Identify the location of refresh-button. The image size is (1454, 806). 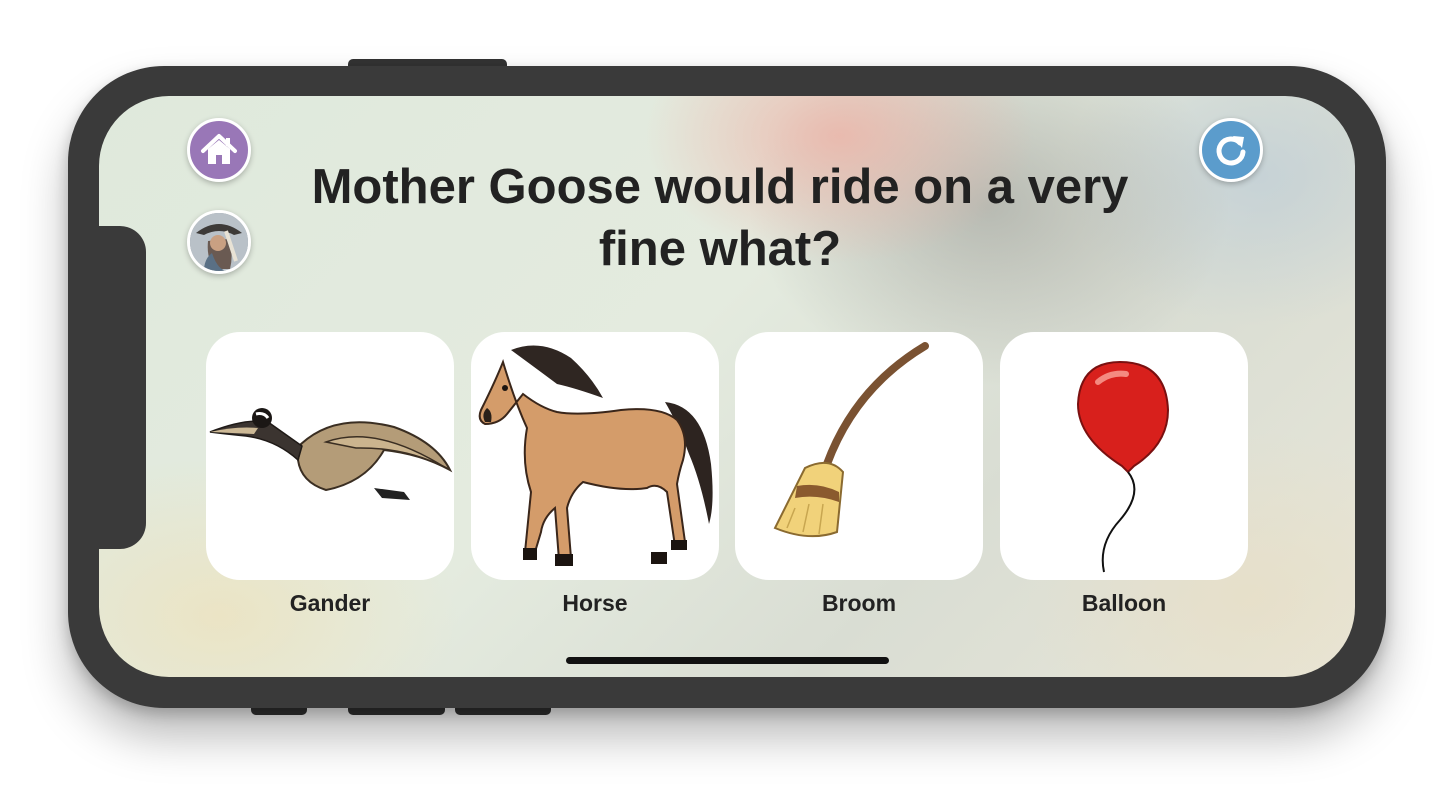
(1231, 150).